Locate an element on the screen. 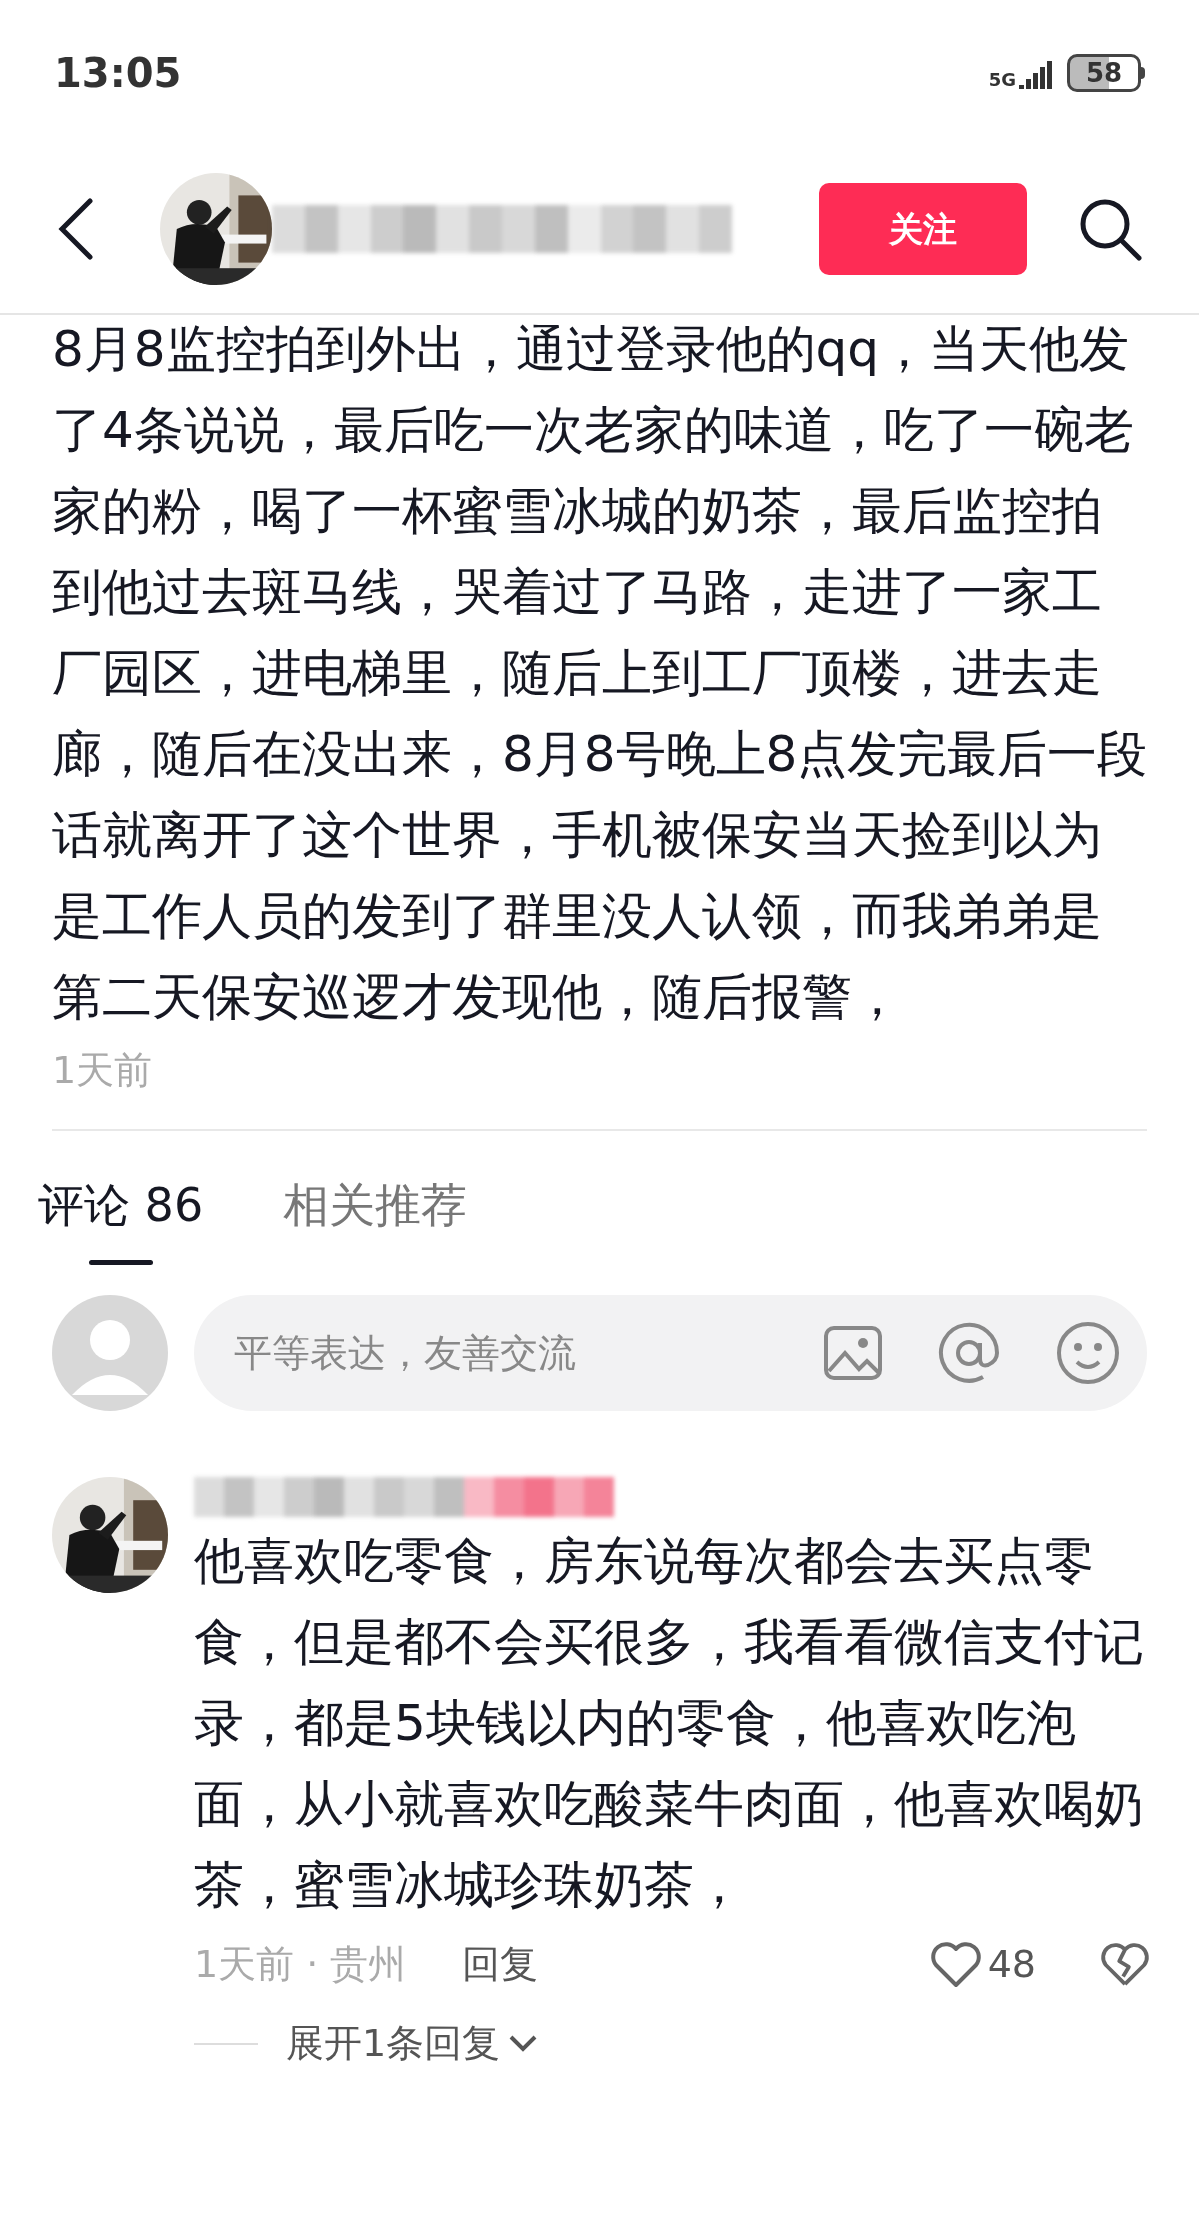  heart-icon is located at coordinates (955, 1964).